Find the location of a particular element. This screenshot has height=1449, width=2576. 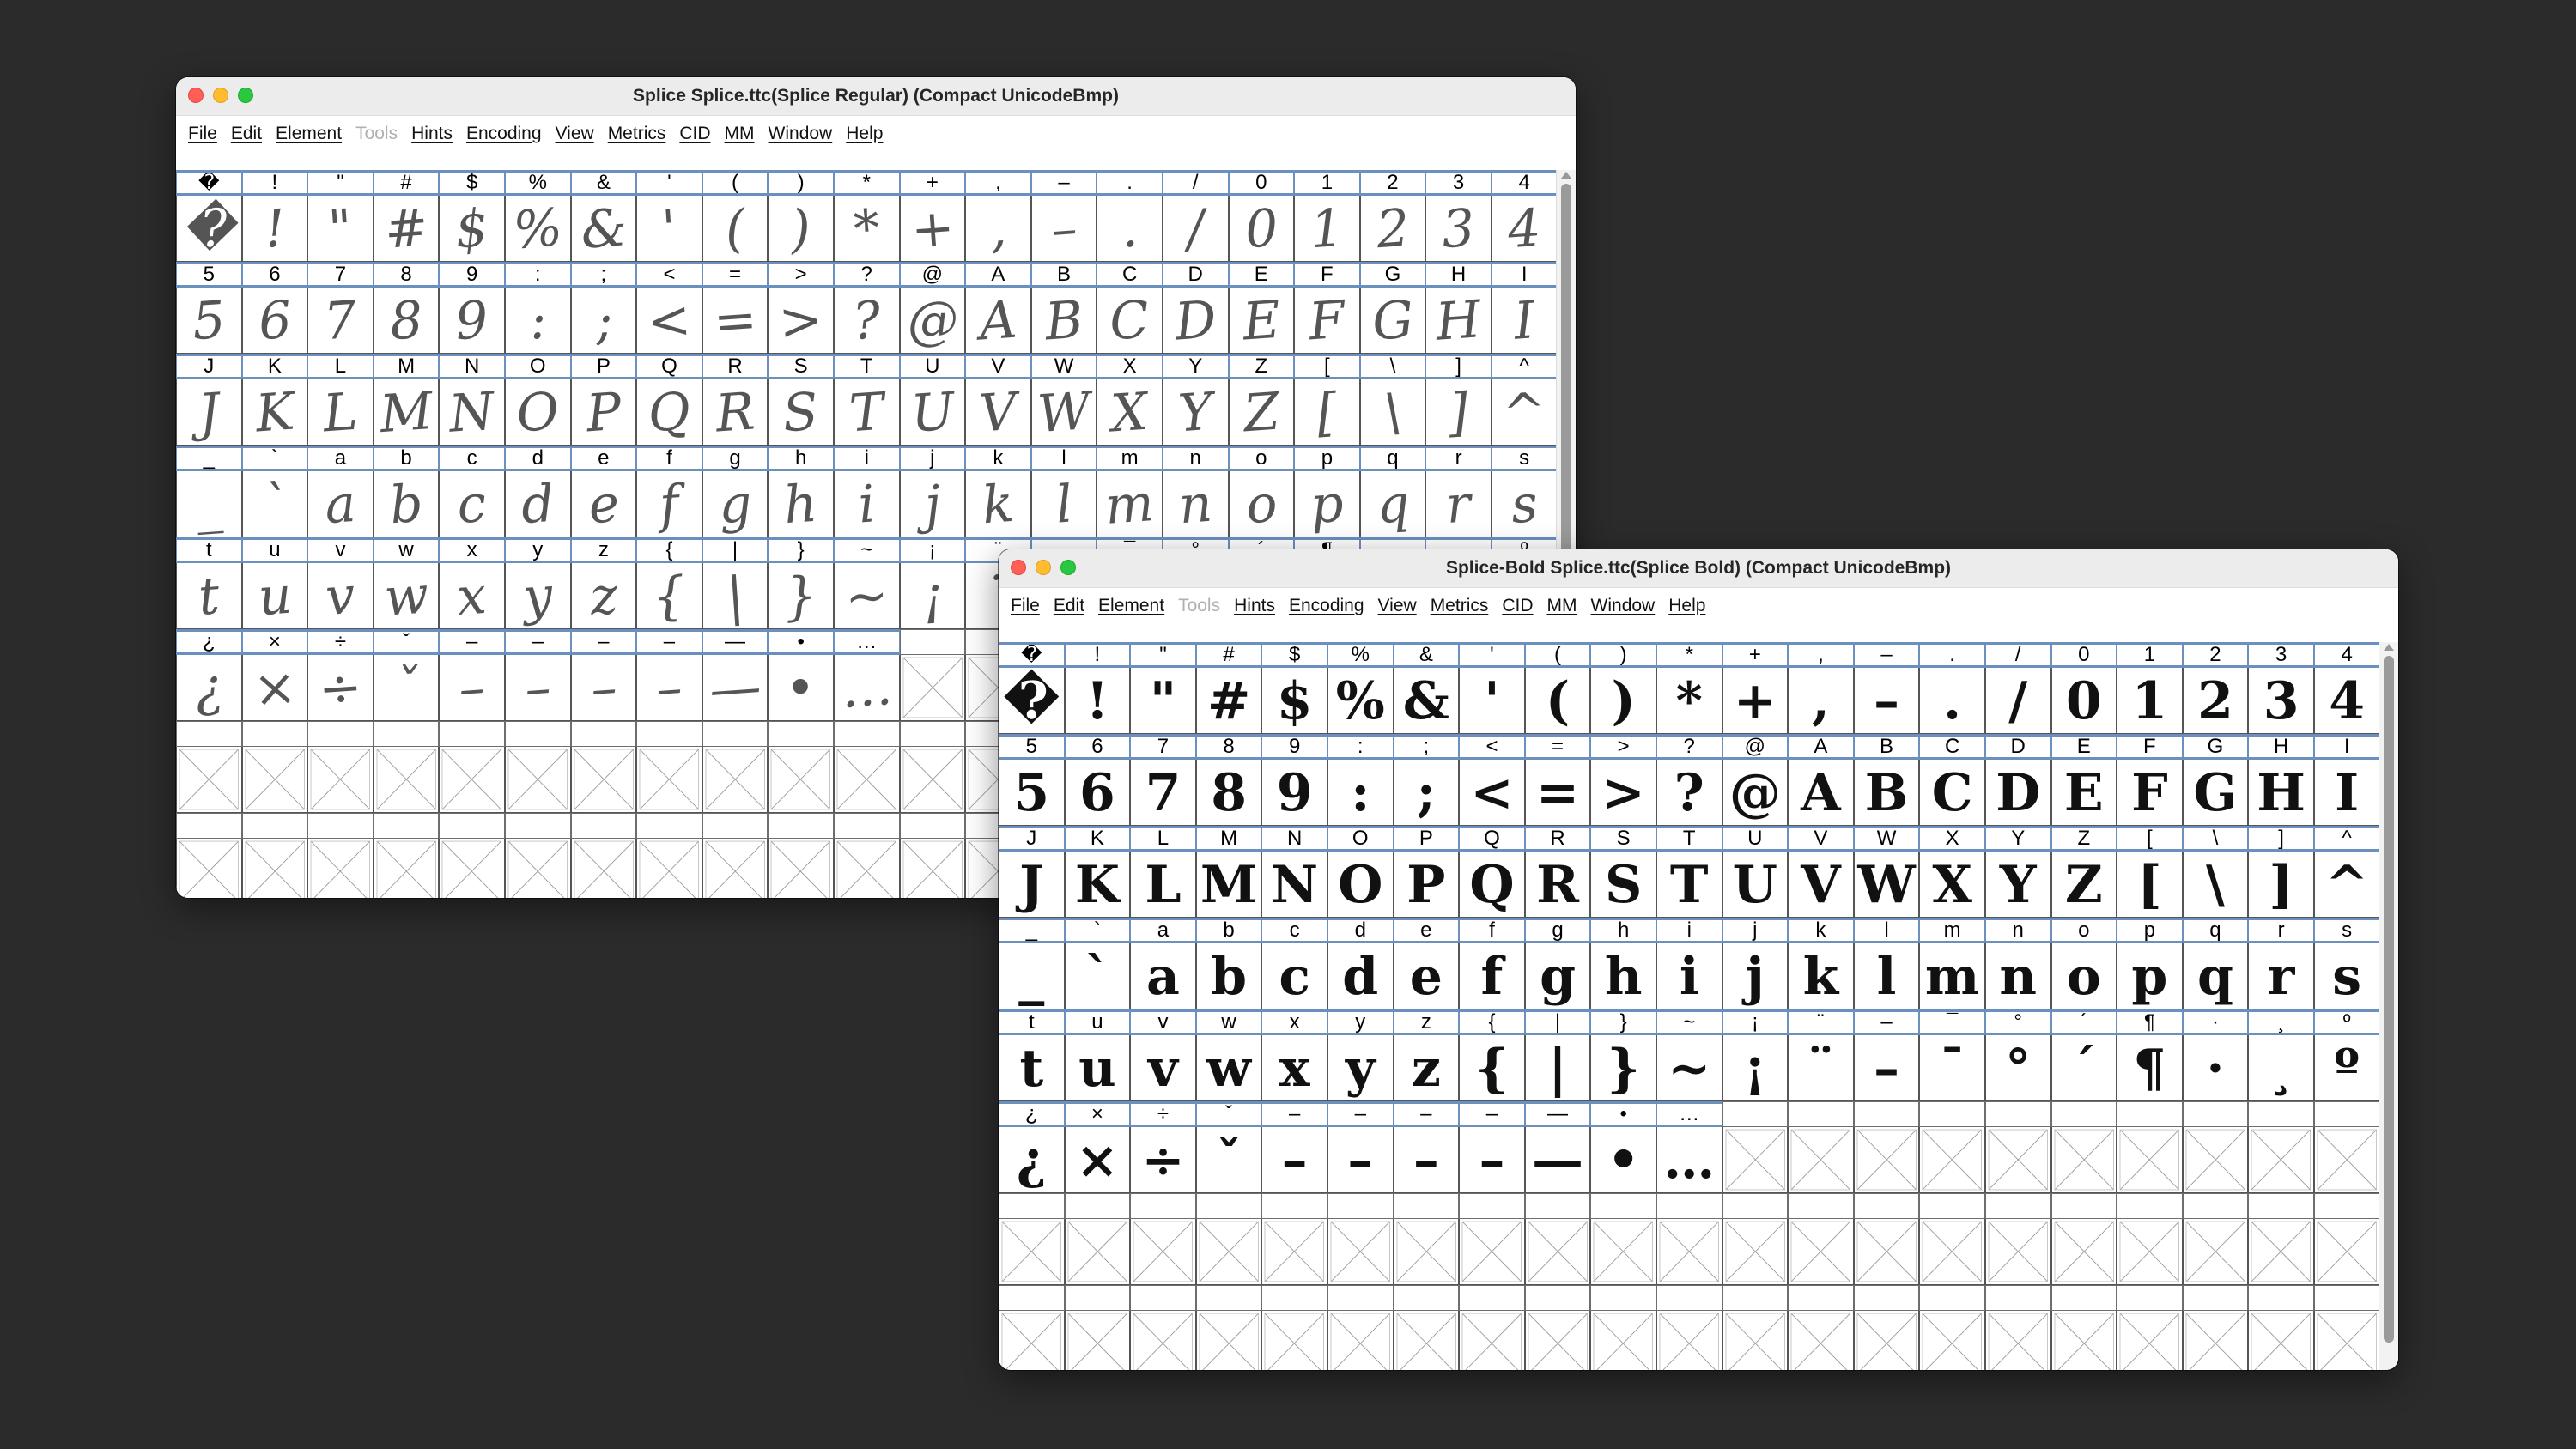

glyph-label: k is located at coordinates (998, 458).